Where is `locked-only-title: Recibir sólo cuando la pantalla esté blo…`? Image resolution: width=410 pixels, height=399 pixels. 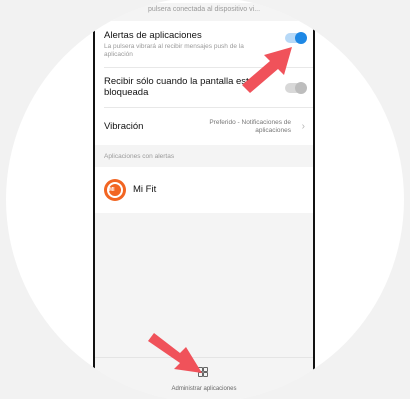
locked-only-title: Recibir sólo cuando la pantalla esté blo… is located at coordinates (179, 87).